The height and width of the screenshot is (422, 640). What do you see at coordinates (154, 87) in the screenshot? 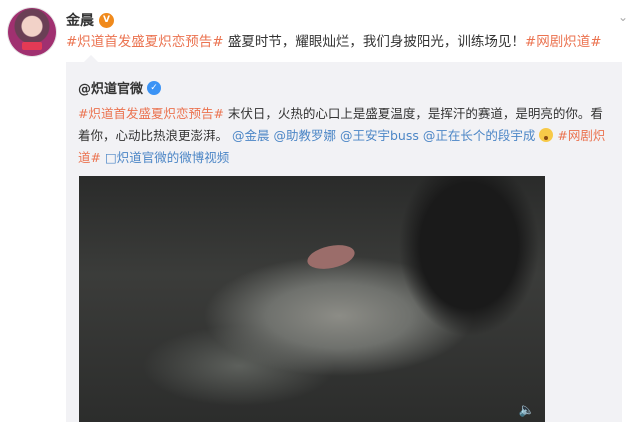
I see `verified-icon: ✓` at bounding box center [154, 87].